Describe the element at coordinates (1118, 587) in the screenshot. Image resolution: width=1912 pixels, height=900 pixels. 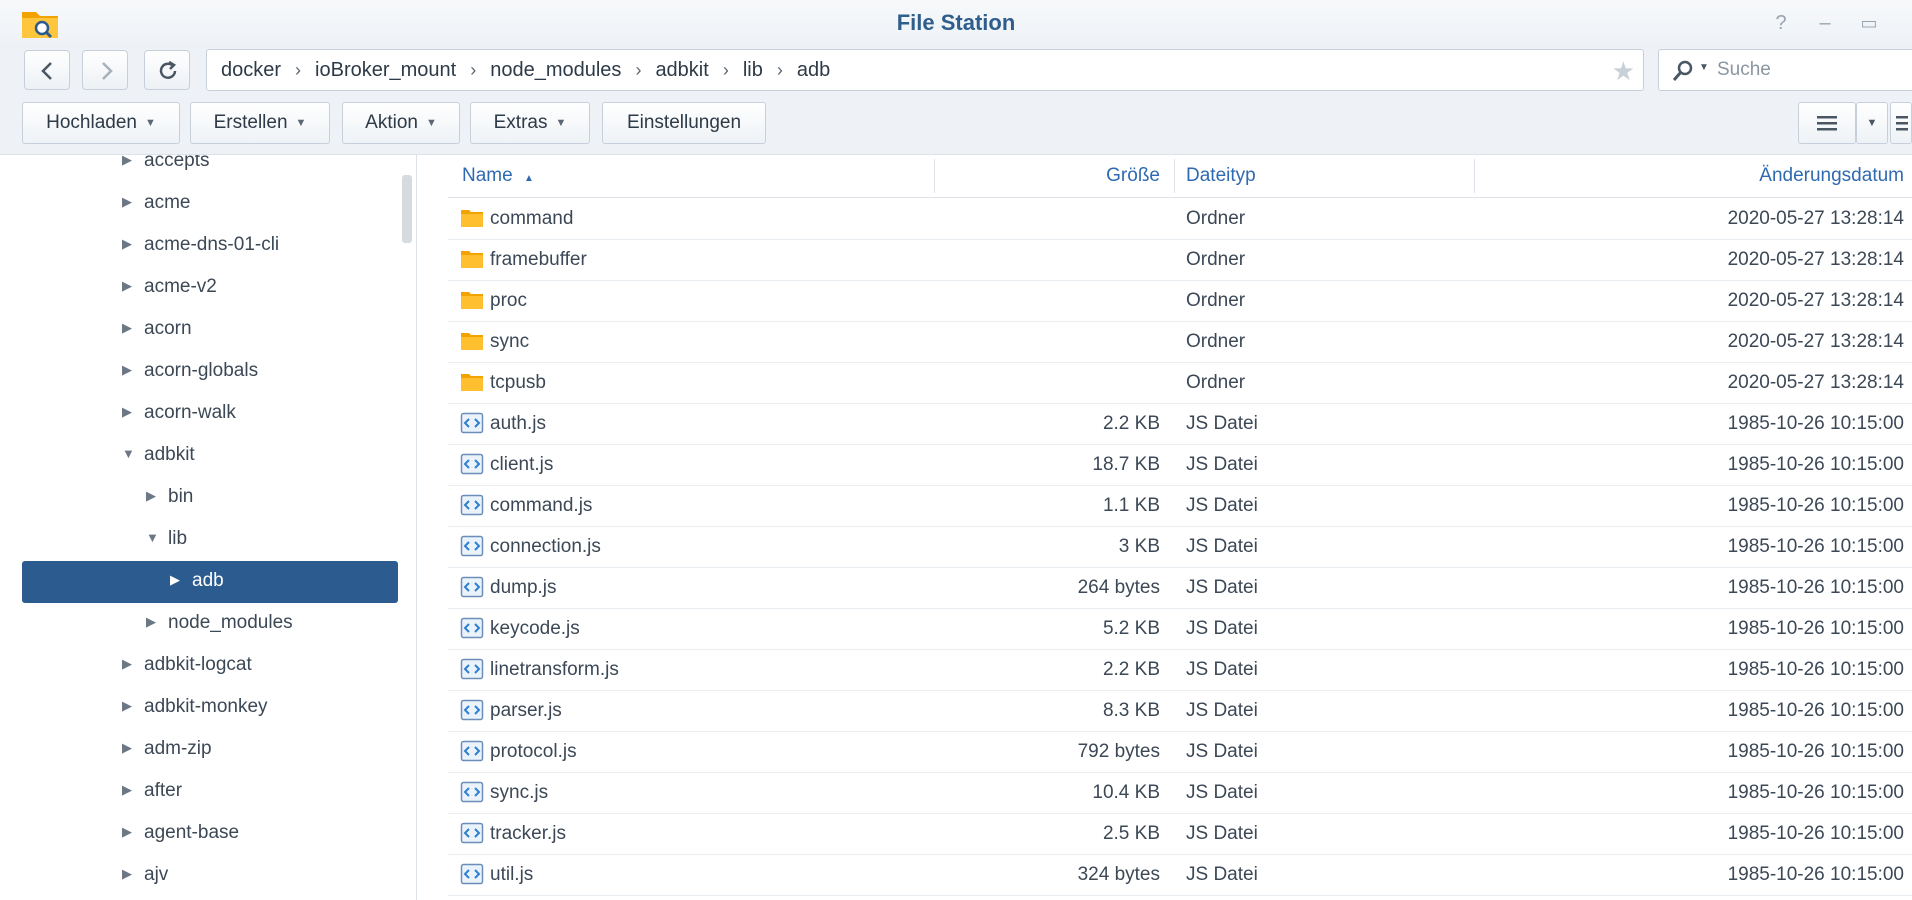
I see `file-size: 264 bytes` at that location.